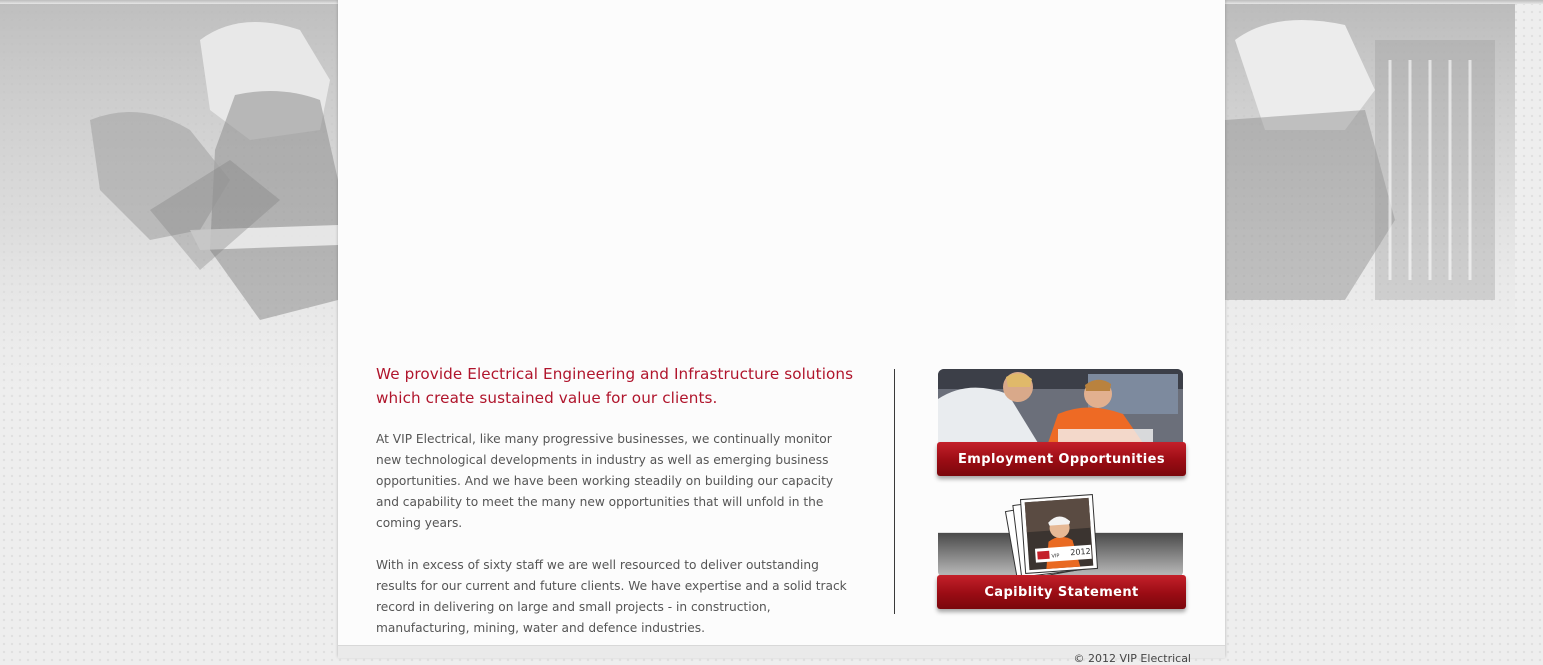 The height and width of the screenshot is (665, 1543). What do you see at coordinates (781, 655) in the screenshot?
I see `footer: © 2012 VIP Electrical` at bounding box center [781, 655].